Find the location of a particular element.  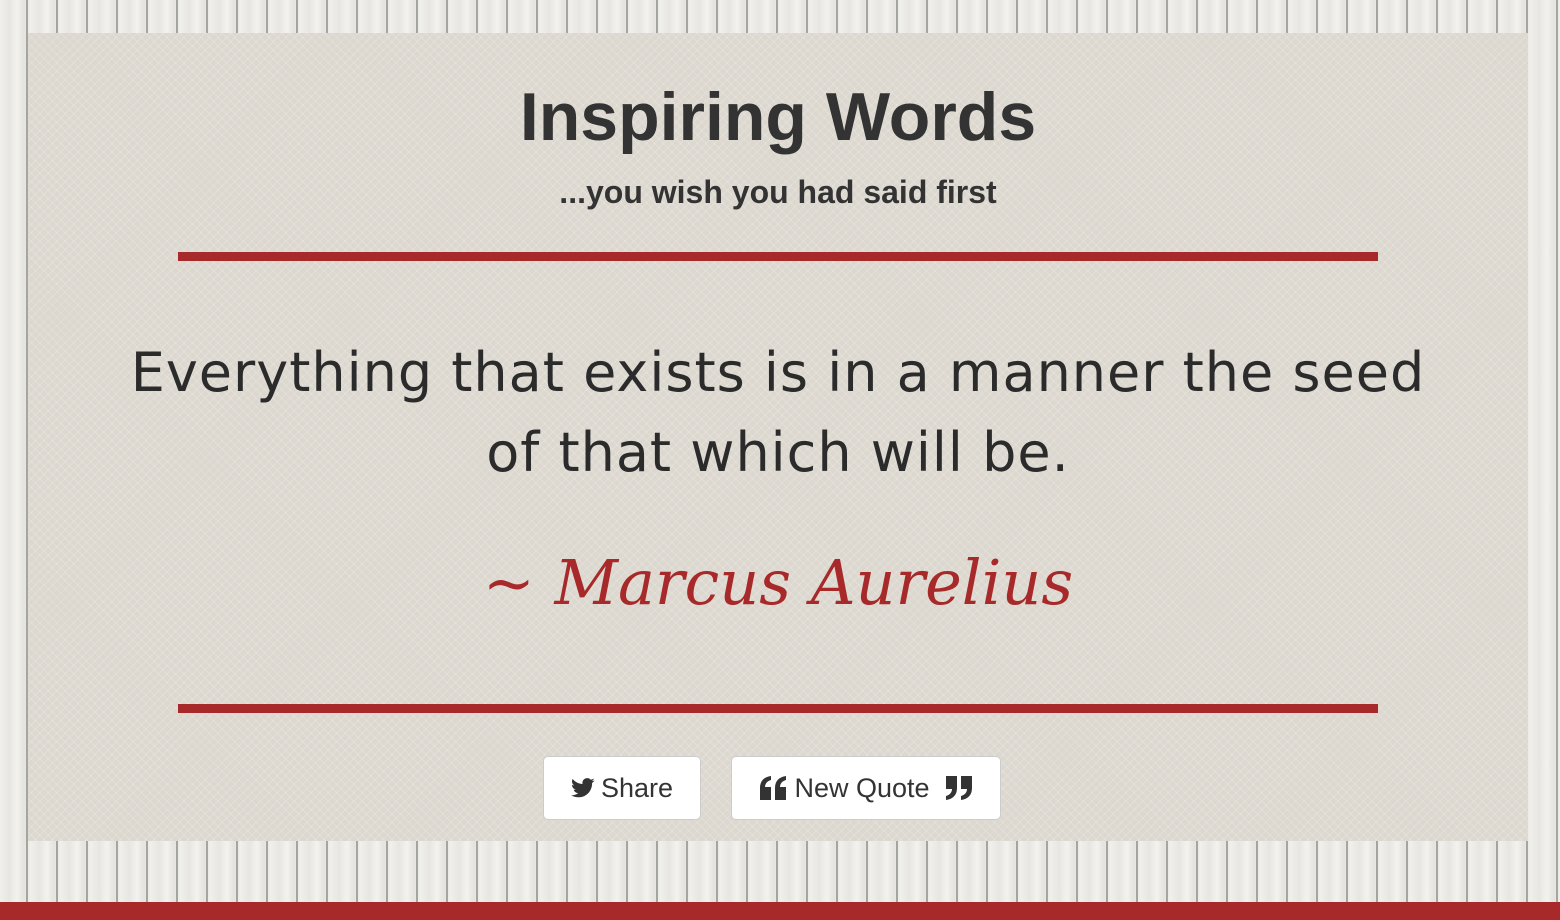

share-button: Share is located at coordinates (622, 788).